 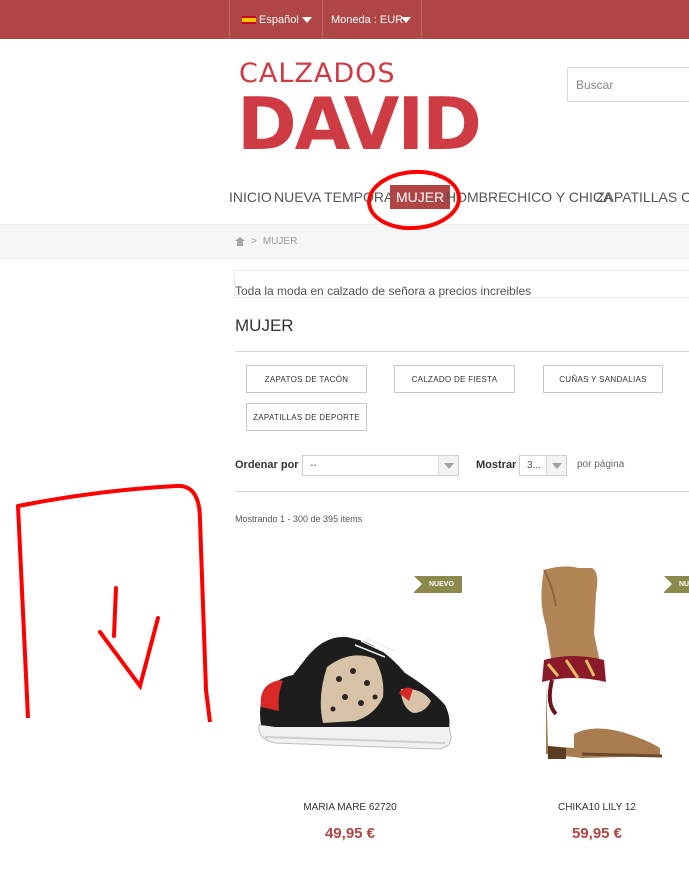 What do you see at coordinates (603, 379) in the screenshot?
I see `subcategory-cunas-y-sandalias: CUÑAS Y SANDALIAS` at bounding box center [603, 379].